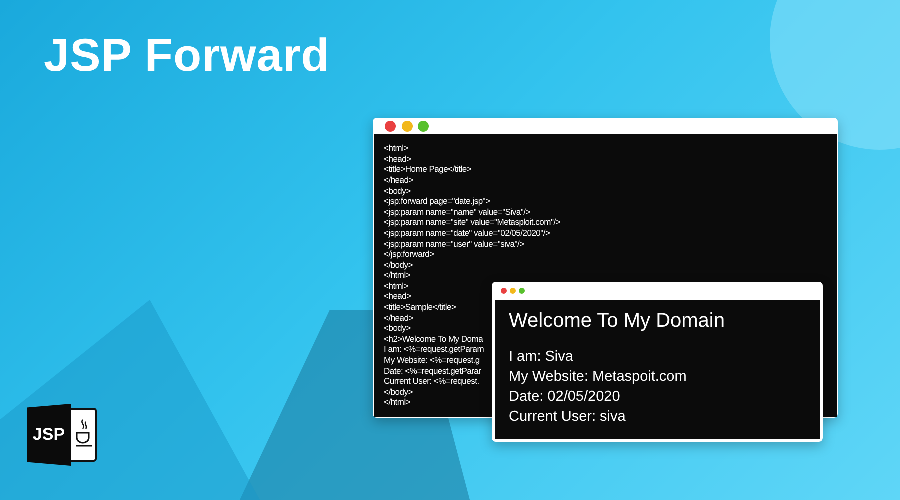  Describe the element at coordinates (432, 360) in the screenshot. I see `code-line: My Website: <%=request.g` at that location.